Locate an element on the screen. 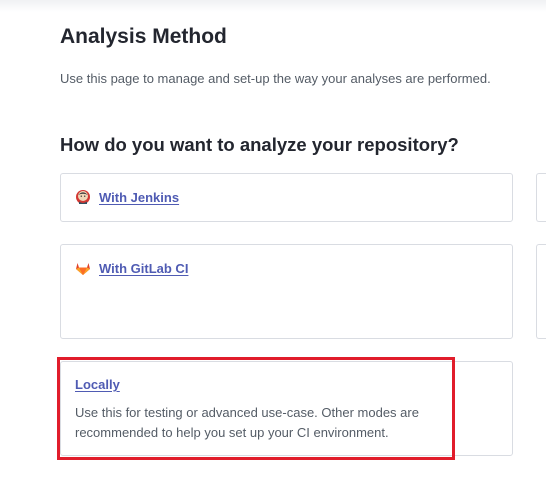 This screenshot has height=481, width=546. jenkins-link: With Jenkins is located at coordinates (127, 197).